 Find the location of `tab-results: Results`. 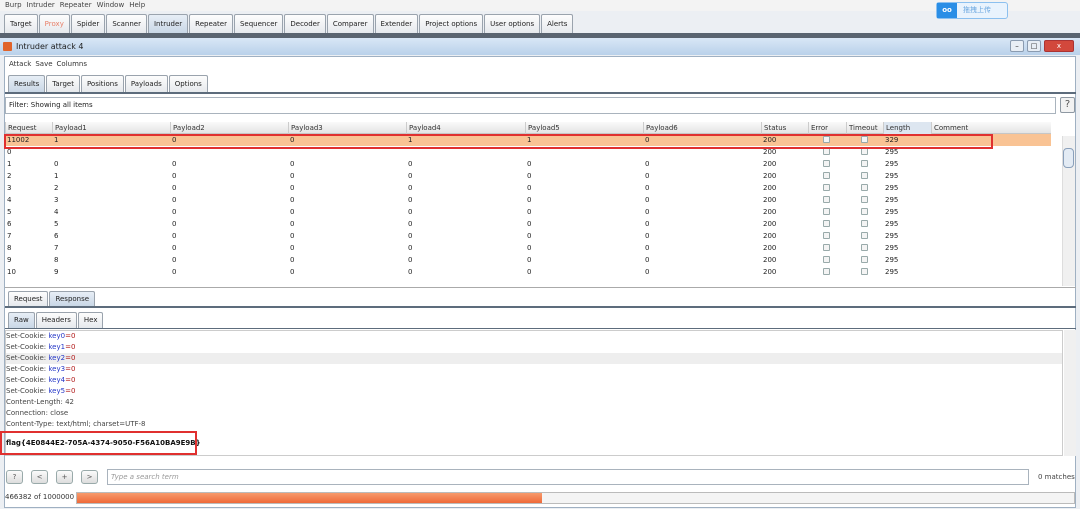

tab-results: Results is located at coordinates (27, 83).